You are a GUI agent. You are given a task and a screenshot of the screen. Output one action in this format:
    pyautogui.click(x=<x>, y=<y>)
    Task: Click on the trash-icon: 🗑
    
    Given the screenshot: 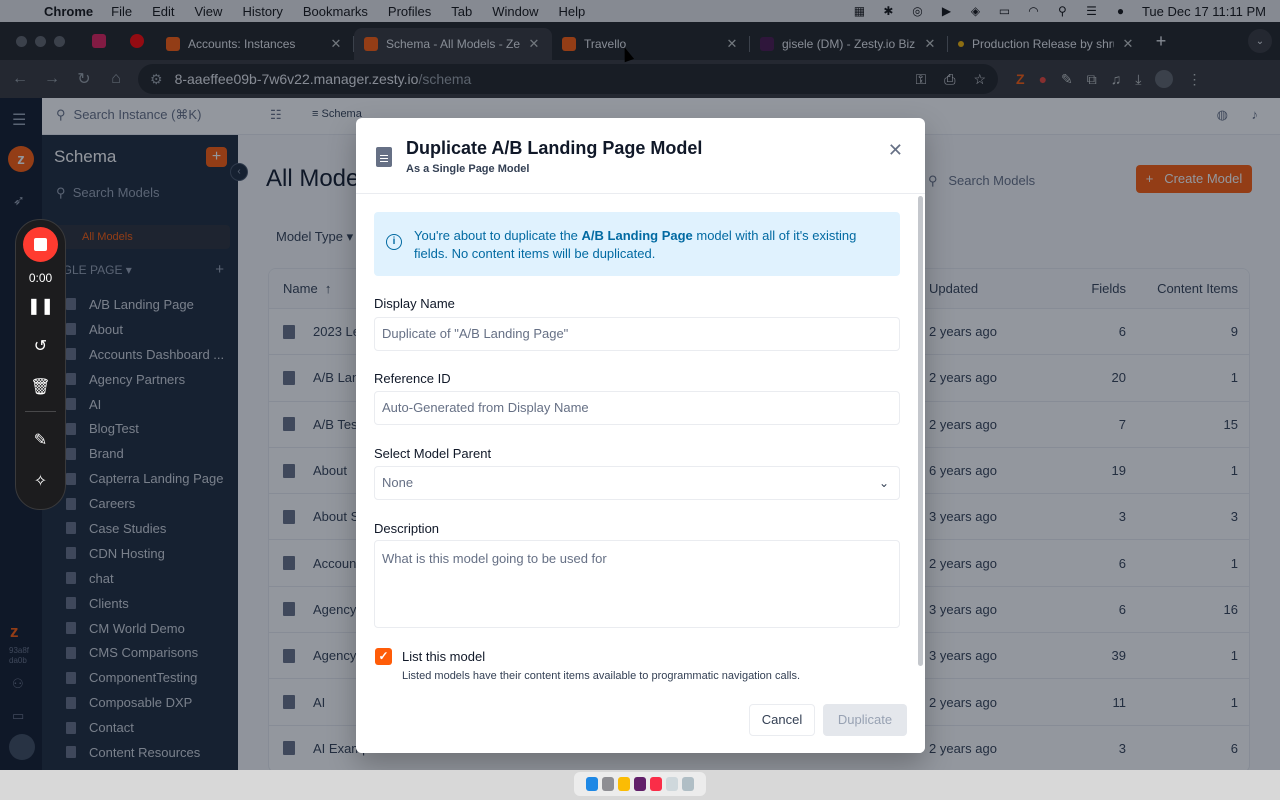 What is the action you would take?
    pyautogui.click(x=40, y=387)
    